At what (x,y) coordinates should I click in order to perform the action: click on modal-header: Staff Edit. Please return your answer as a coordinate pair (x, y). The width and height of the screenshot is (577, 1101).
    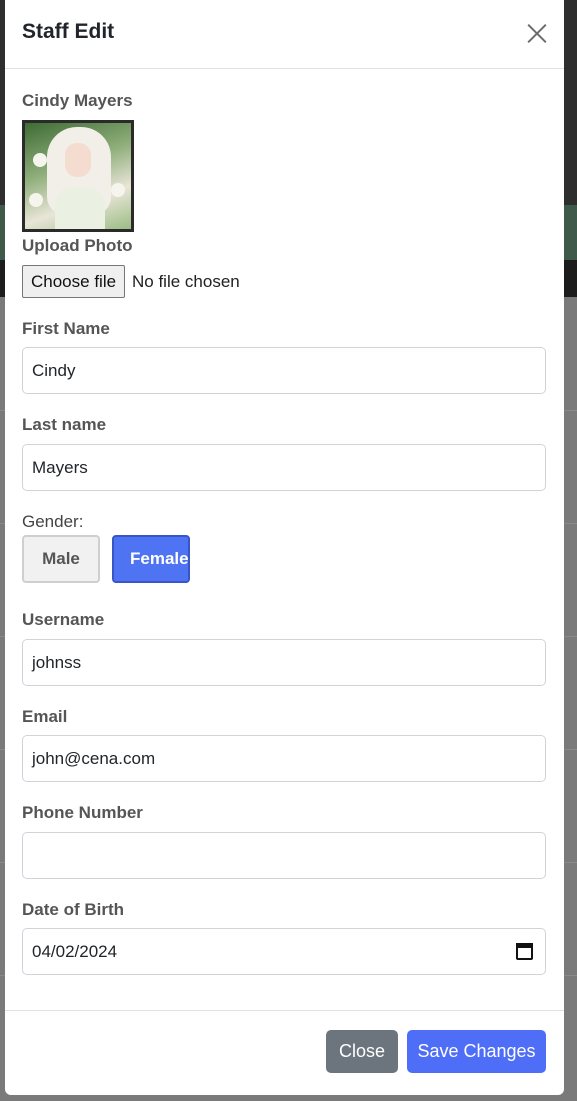
    Looking at the image, I should click on (284, 34).